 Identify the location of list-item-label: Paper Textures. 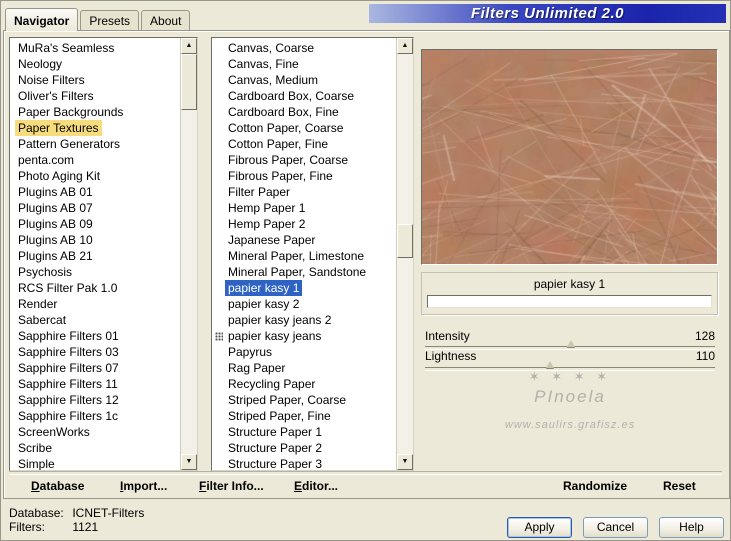
(58, 128).